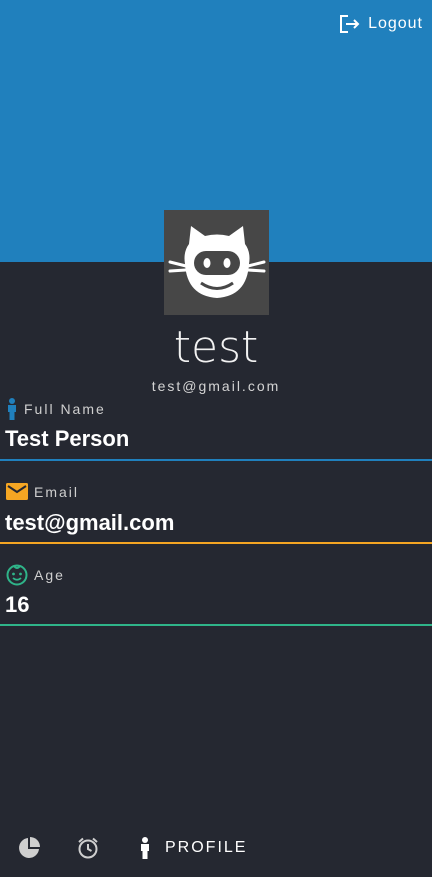 The height and width of the screenshot is (877, 432). I want to click on alarm-clock-icon, so click(88, 848).